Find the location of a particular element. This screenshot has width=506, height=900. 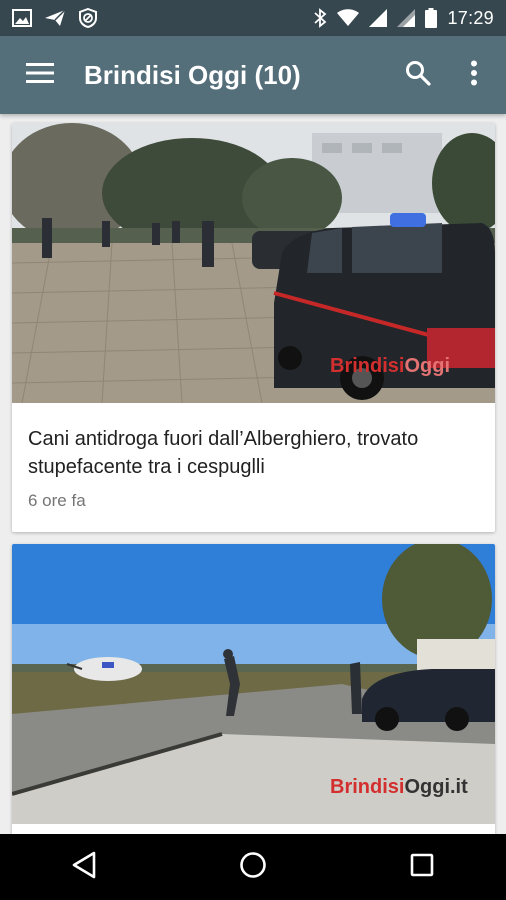

status-bar: 17:29 is located at coordinates (253, 18).